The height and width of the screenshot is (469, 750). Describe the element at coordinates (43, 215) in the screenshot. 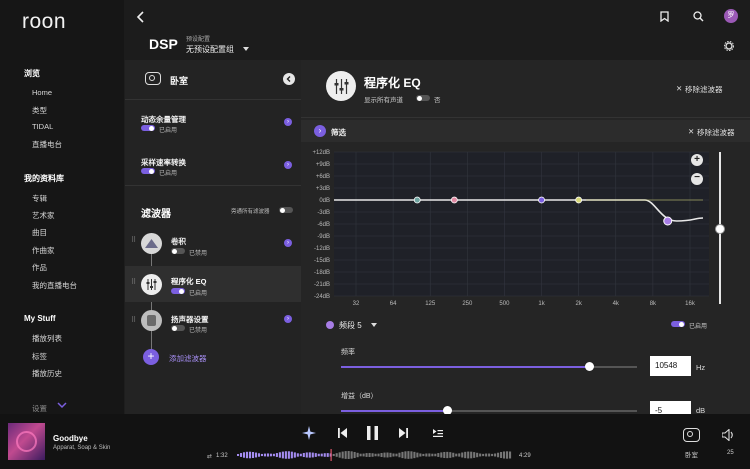

I see `sidebar-item-artists: 艺术家` at that location.